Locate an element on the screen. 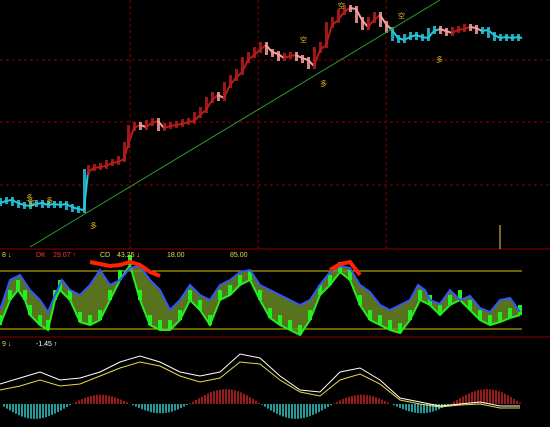  ind1-level-high: 85.00 is located at coordinates (239, 255).